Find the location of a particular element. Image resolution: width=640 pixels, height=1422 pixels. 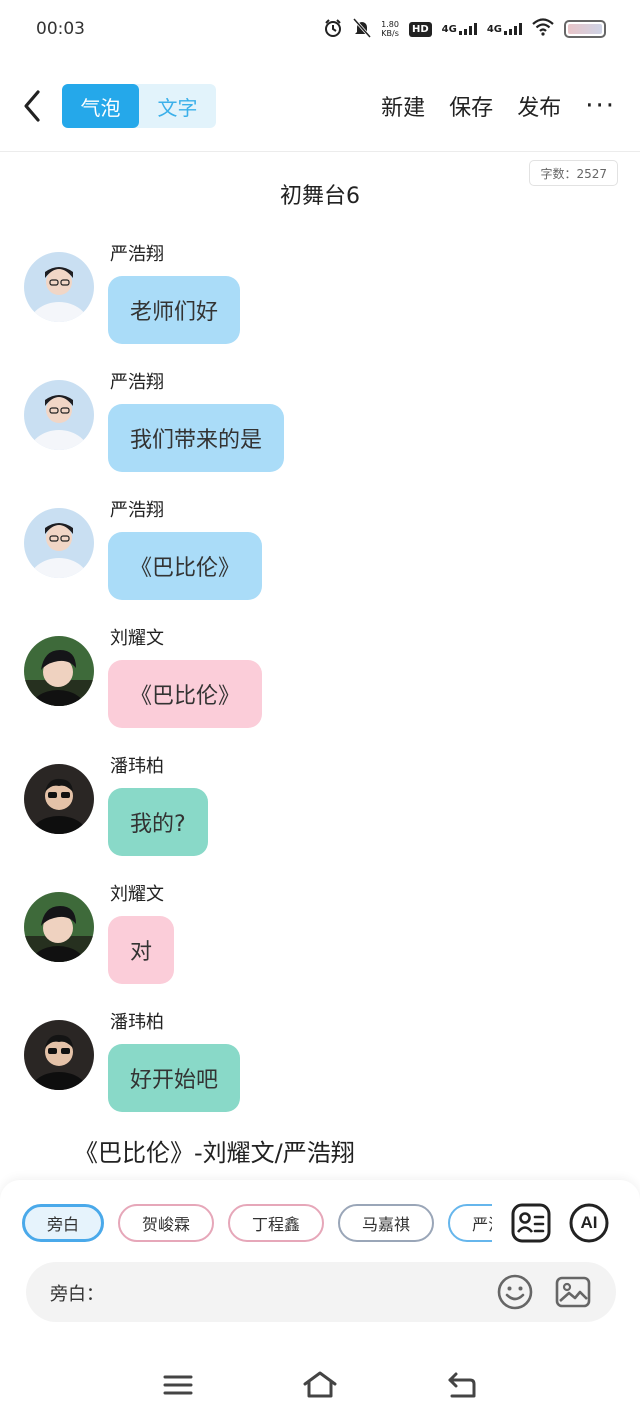

chat-message: 严浩翔 老师们好 is located at coordinates (304, 304).